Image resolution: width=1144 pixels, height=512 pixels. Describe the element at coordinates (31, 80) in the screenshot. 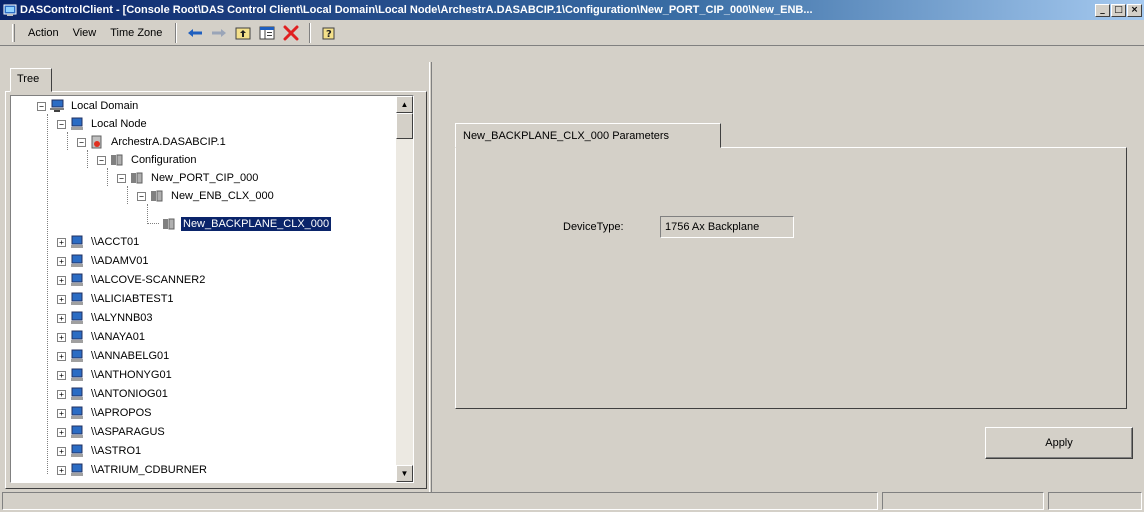

I see `tab-tree: Tree` at that location.